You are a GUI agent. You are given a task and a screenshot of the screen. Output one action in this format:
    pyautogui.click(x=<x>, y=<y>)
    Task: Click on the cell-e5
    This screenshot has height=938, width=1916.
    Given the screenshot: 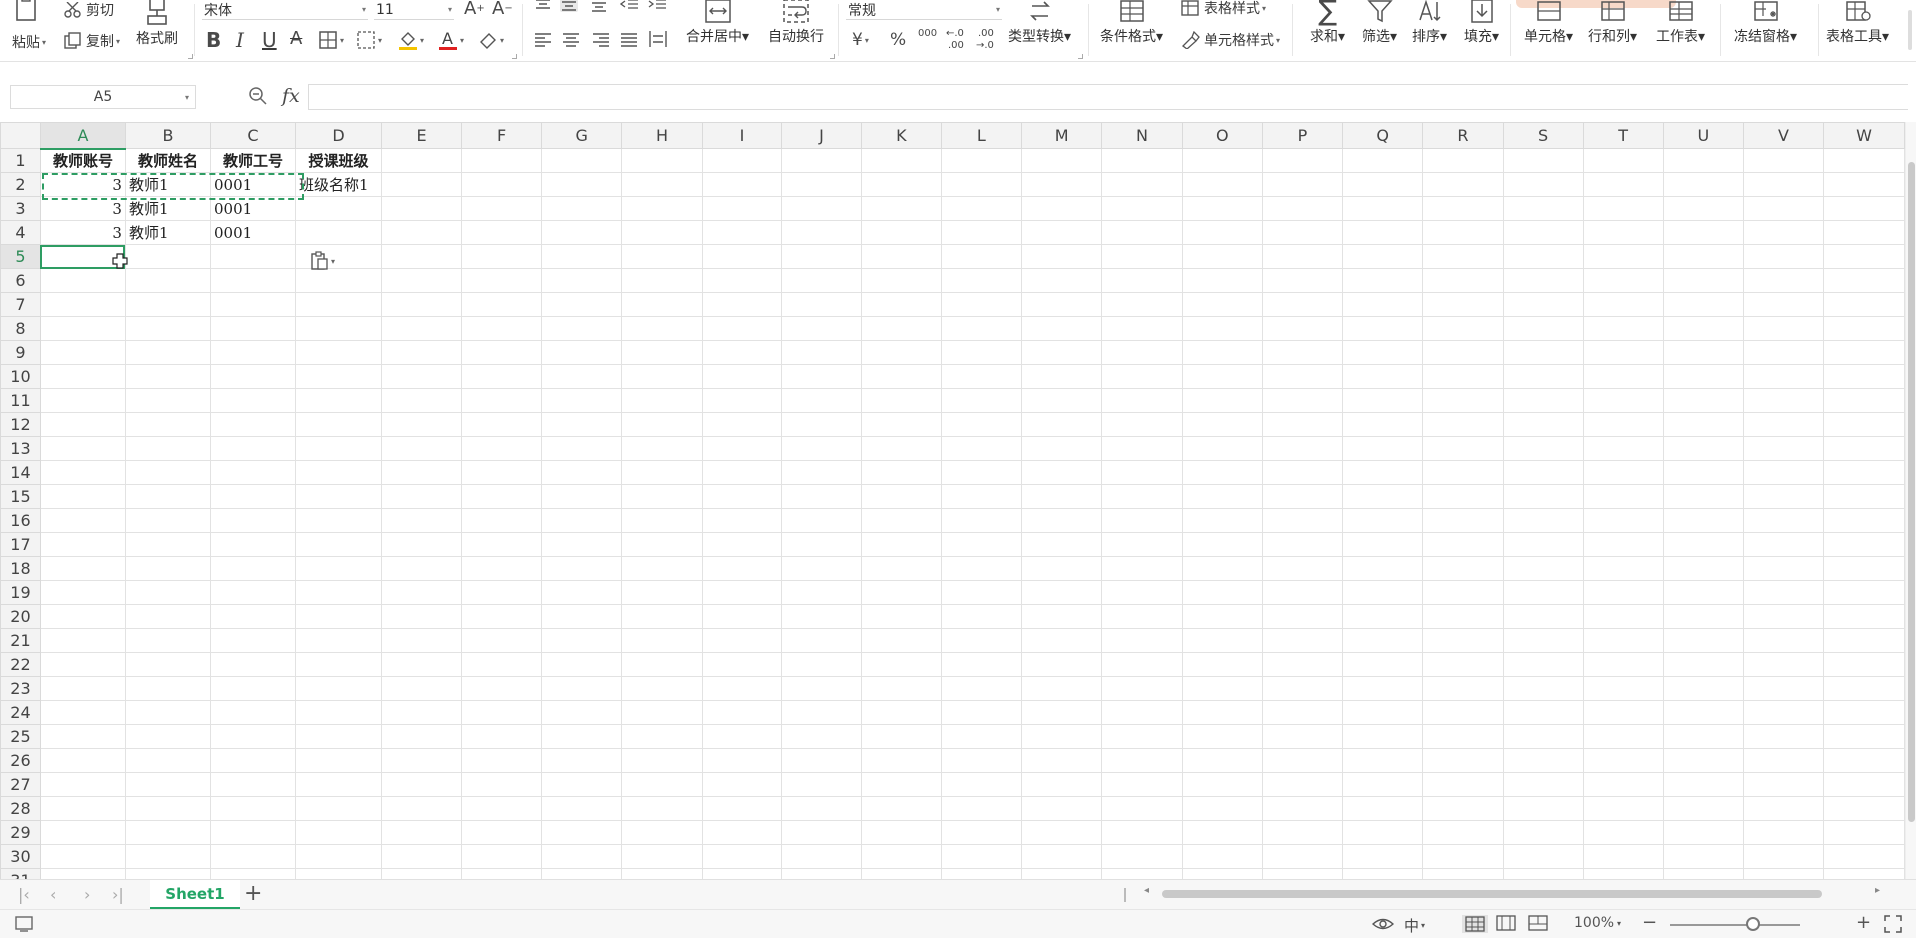 What is the action you would take?
    pyautogui.click(x=421, y=256)
    